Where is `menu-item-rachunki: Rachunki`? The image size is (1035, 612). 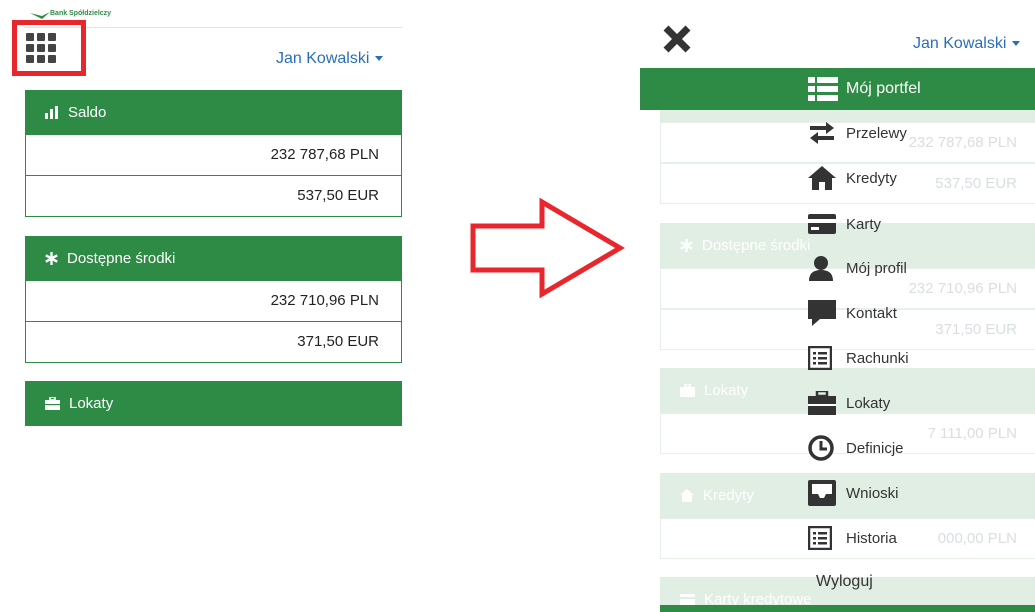
menu-item-rachunki: Rachunki is located at coordinates (858, 358).